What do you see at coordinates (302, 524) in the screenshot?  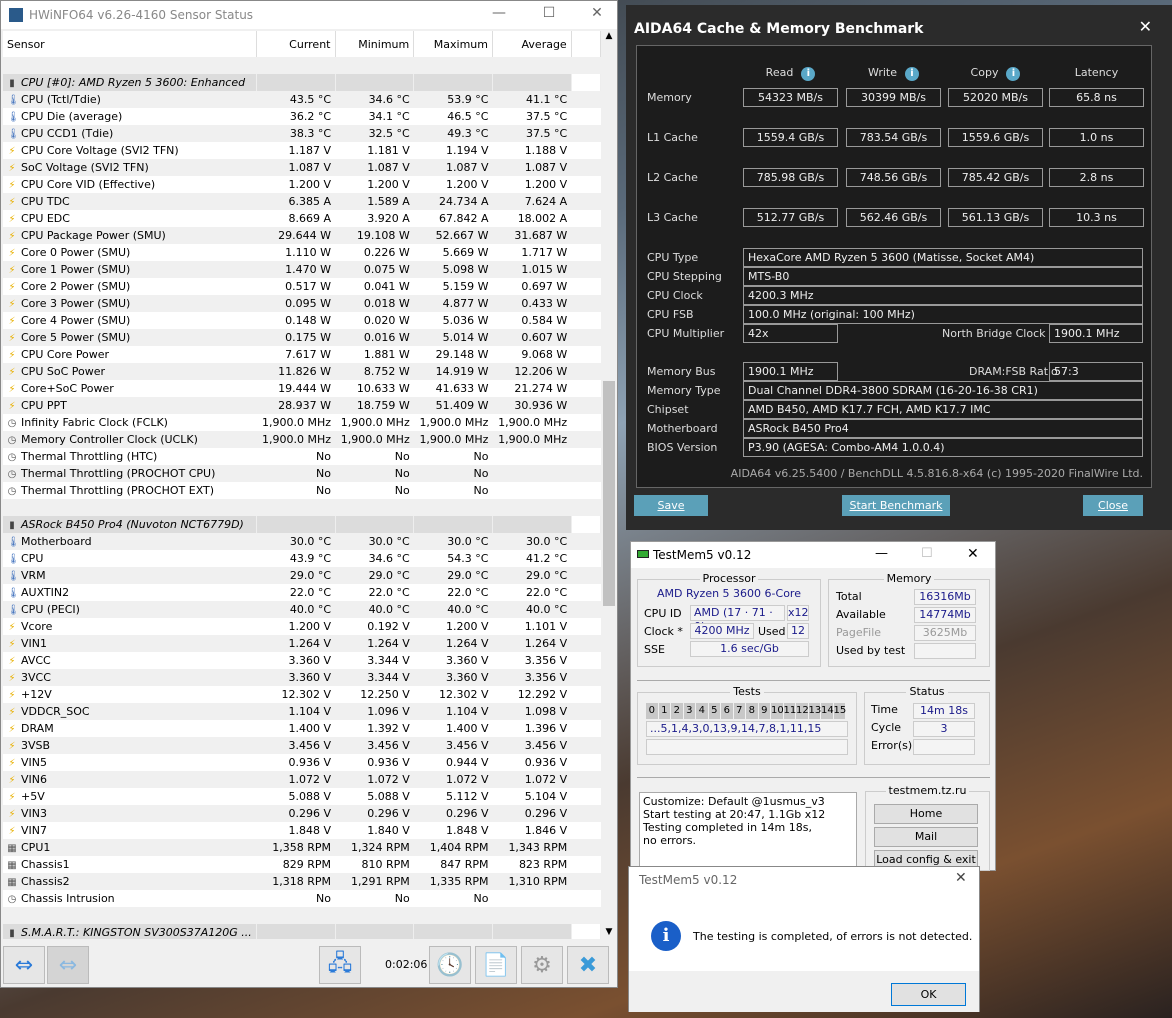 I see `sensor-group-row: ▮ ASRock B450 Pro4 (Nuvoton NCT6779D)` at bounding box center [302, 524].